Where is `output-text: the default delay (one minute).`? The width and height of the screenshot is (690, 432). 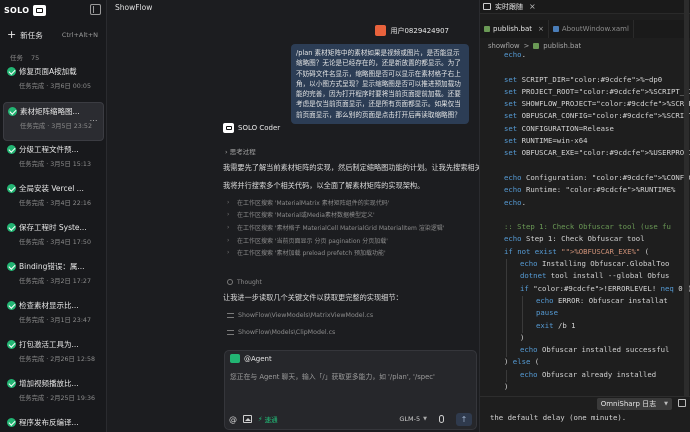
output-text: the default delay (one minute). is located at coordinates (558, 417).